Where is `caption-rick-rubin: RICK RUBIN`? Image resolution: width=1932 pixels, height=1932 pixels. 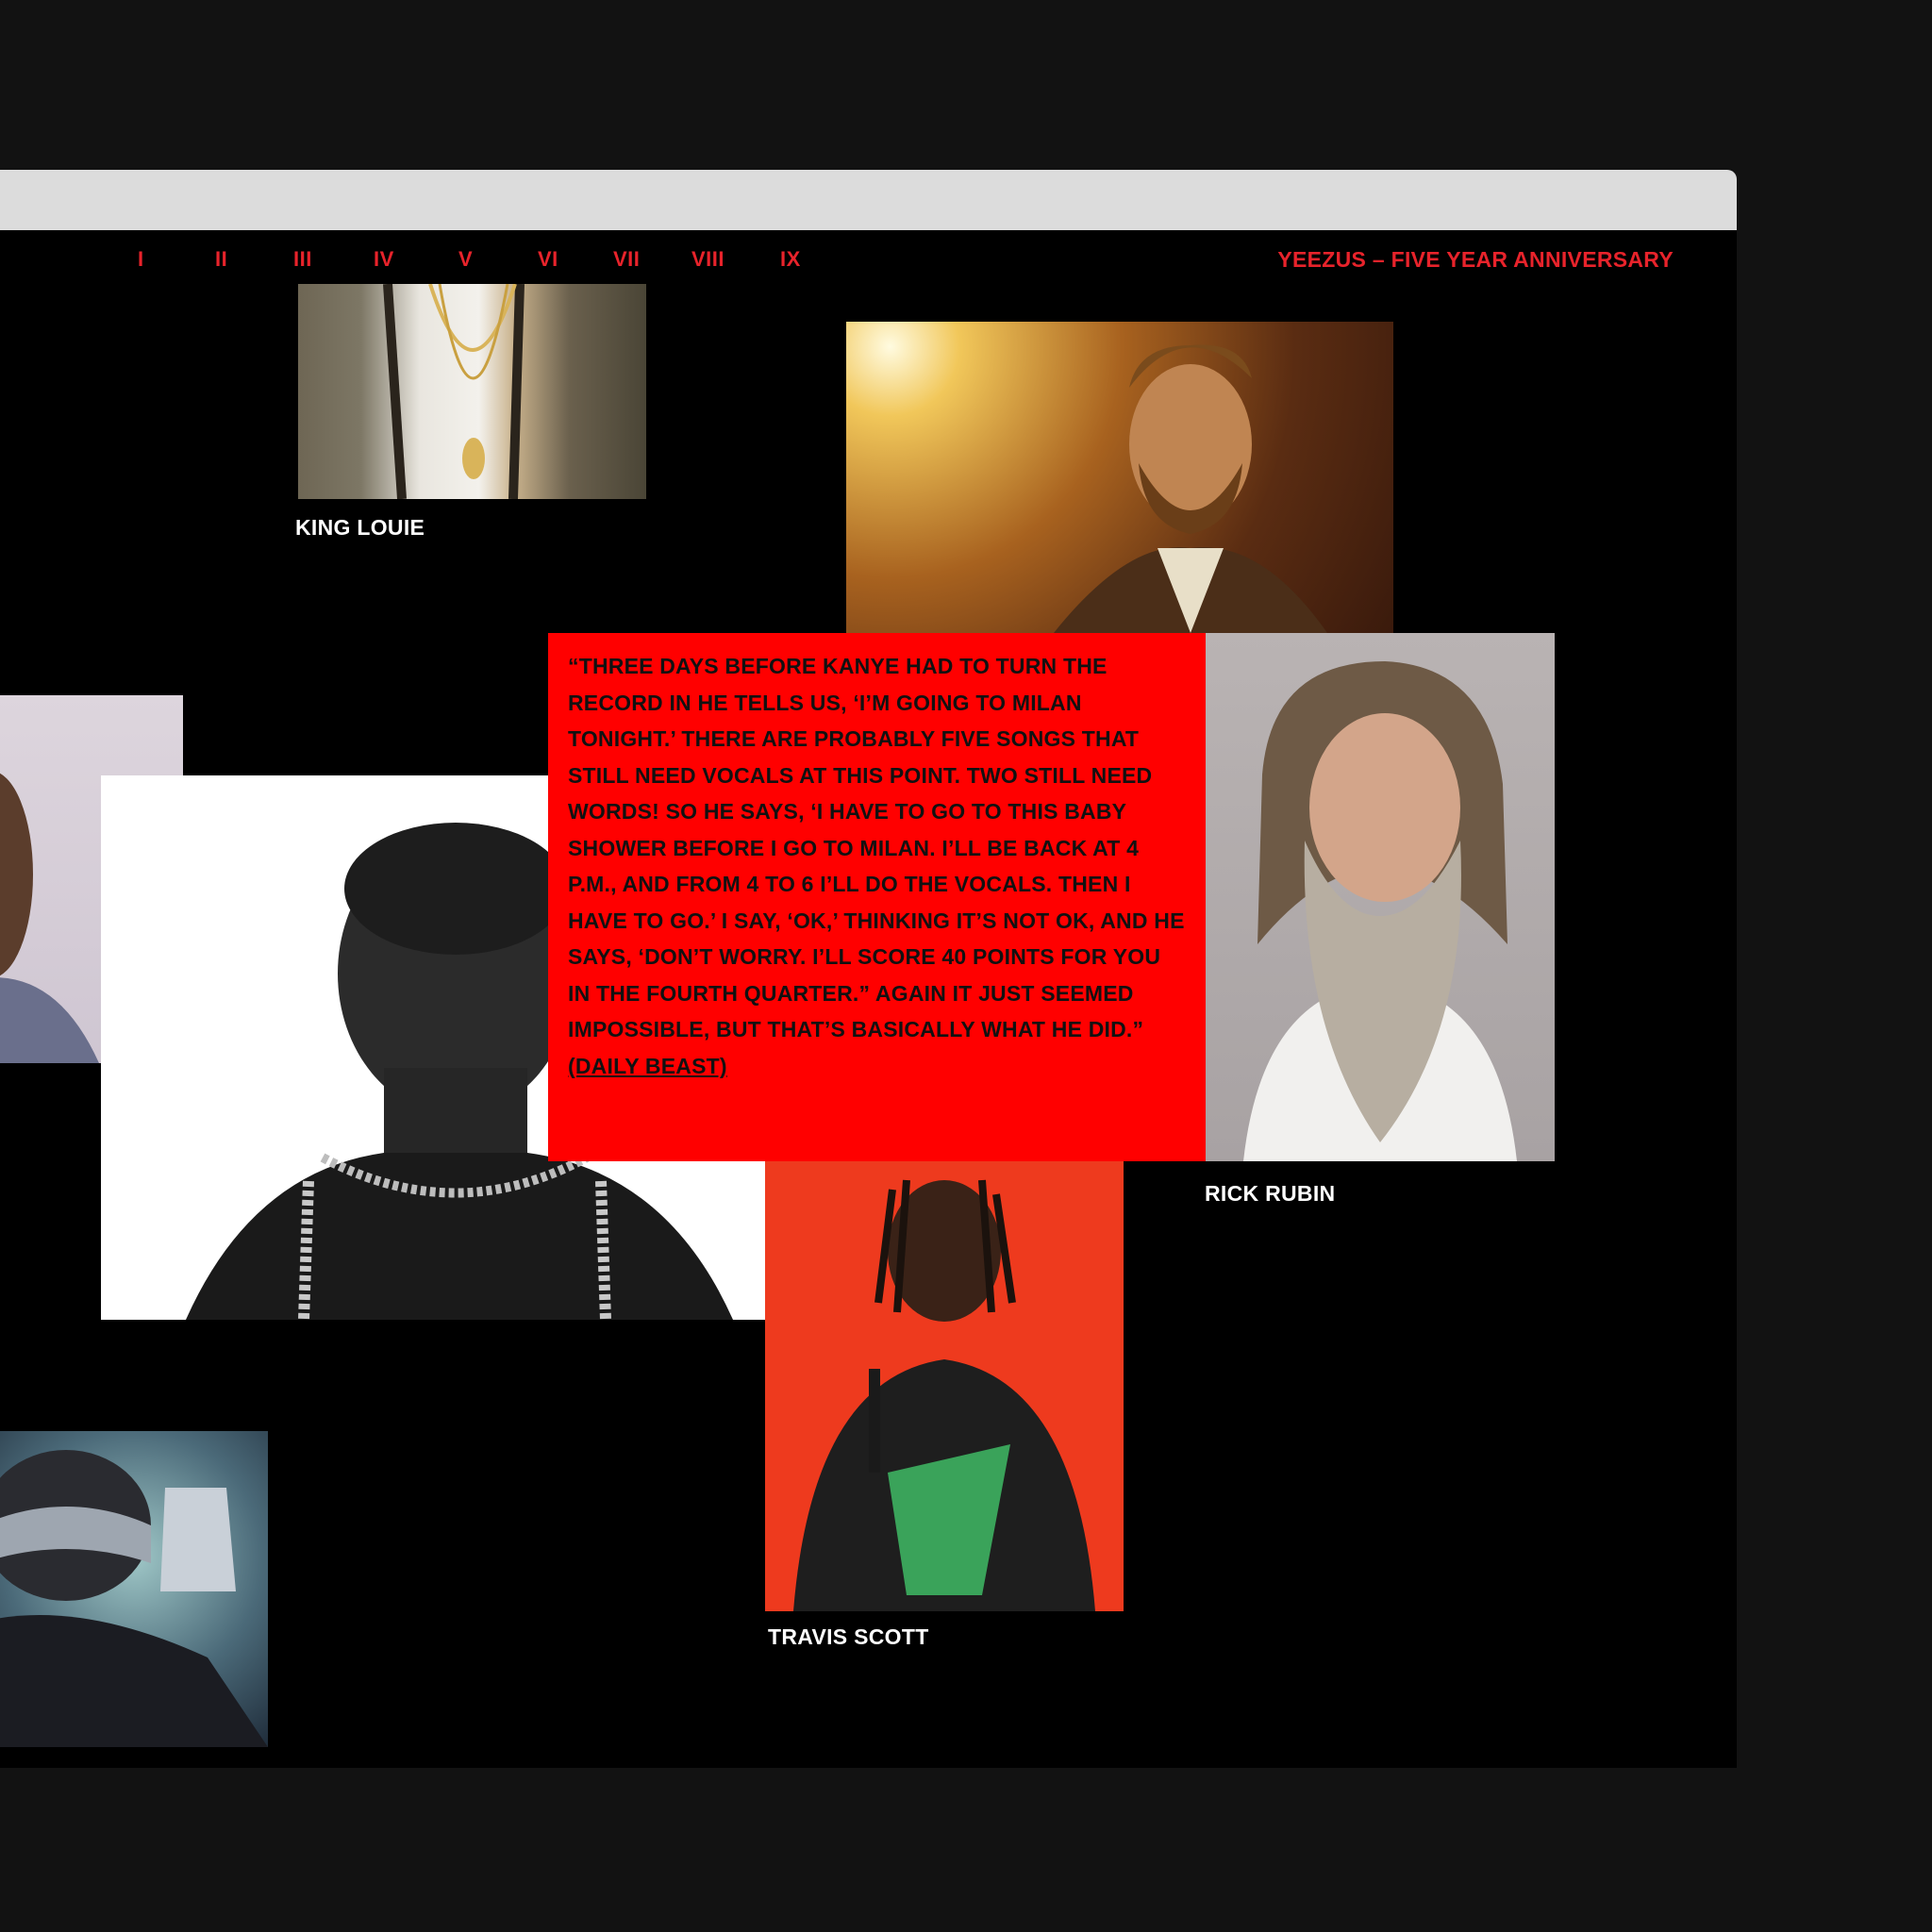 caption-rick-rubin: RICK RUBIN is located at coordinates (1270, 1194).